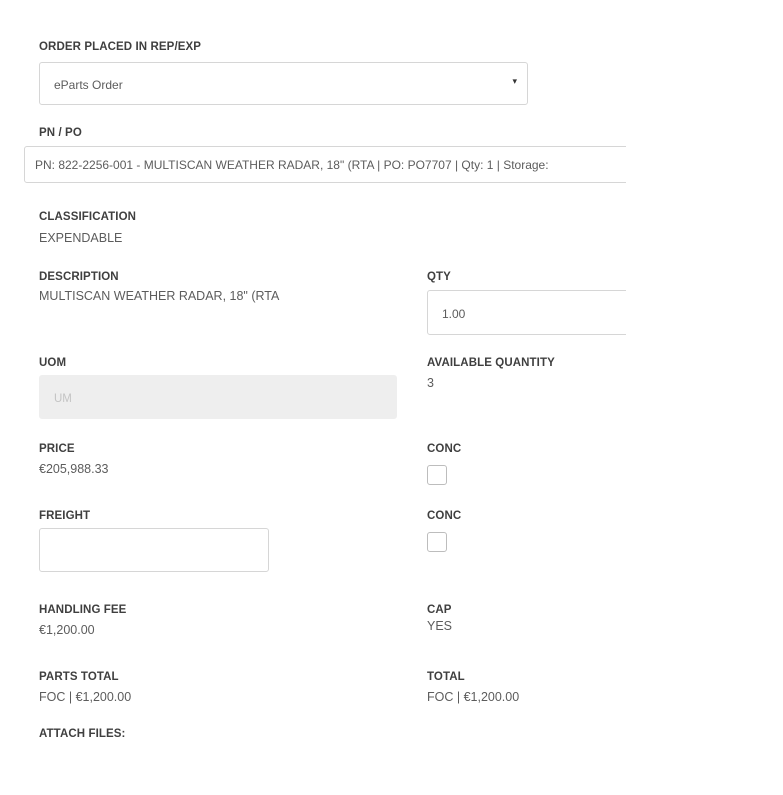 Image resolution: width=783 pixels, height=795 pixels. I want to click on price-label: PRICE, so click(57, 449).